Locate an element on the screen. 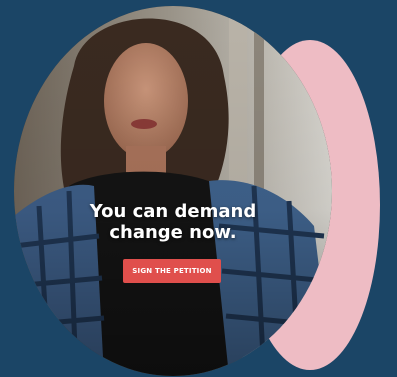 The width and height of the screenshot is (397, 377). headline: You can demand change now. is located at coordinates (173, 222).